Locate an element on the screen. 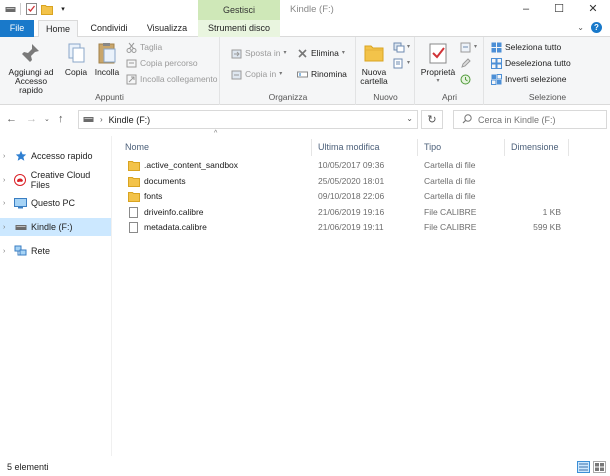 Image resolution: width=610 pixels, height=476 pixels. tab-drive-tools: Strumenti disco is located at coordinates (239, 28).